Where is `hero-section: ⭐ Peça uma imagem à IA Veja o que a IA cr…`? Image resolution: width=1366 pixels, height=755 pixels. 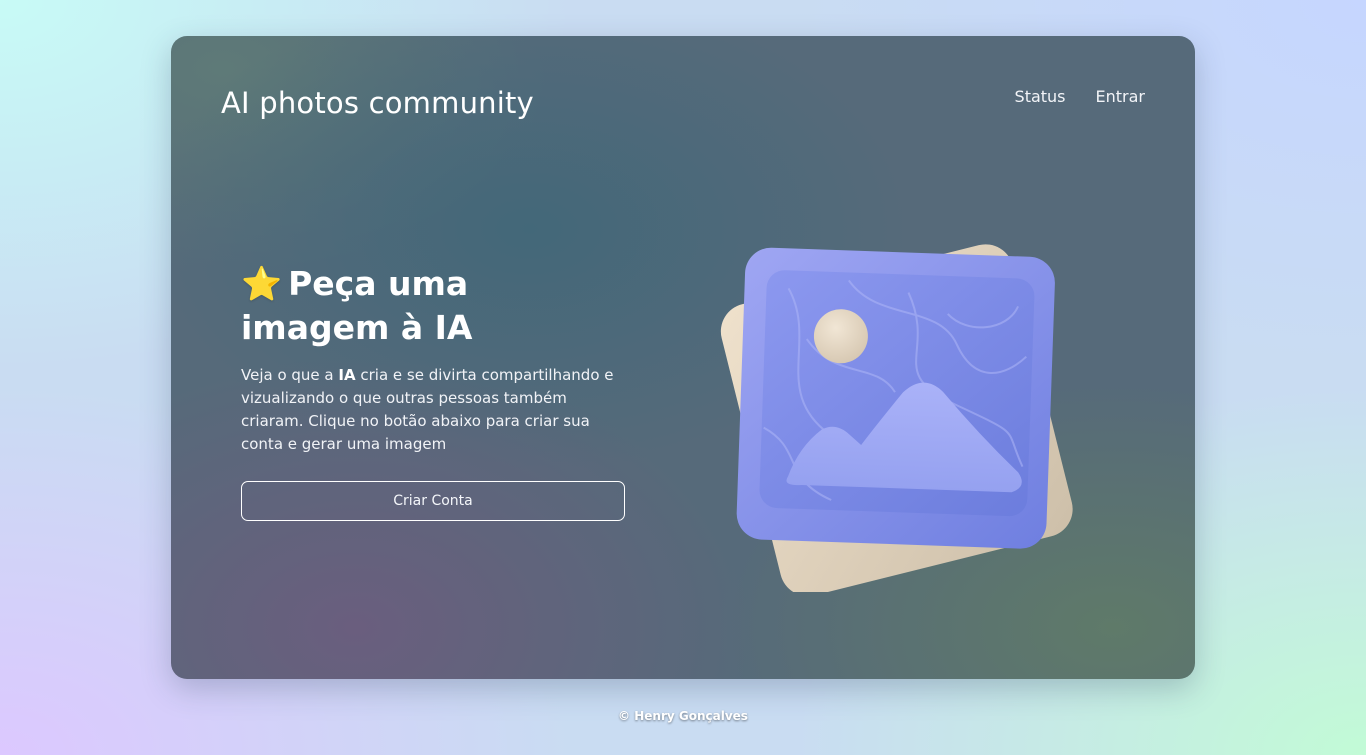 hero-section: ⭐ Peça uma imagem à IA Veja o que a IA cr… is located at coordinates (433, 359).